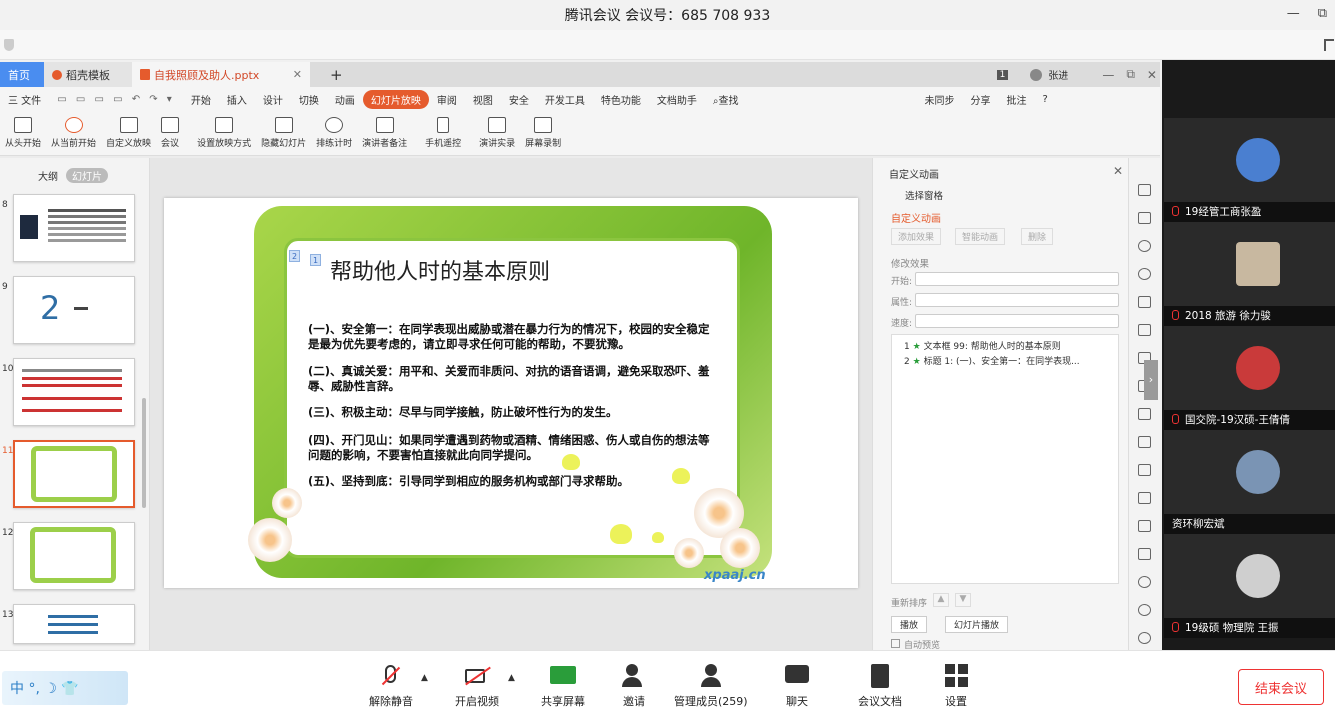 This screenshot has height=714, width=1335. What do you see at coordinates (1144, 274) in the screenshot?
I see `location-icon` at bounding box center [1144, 274].